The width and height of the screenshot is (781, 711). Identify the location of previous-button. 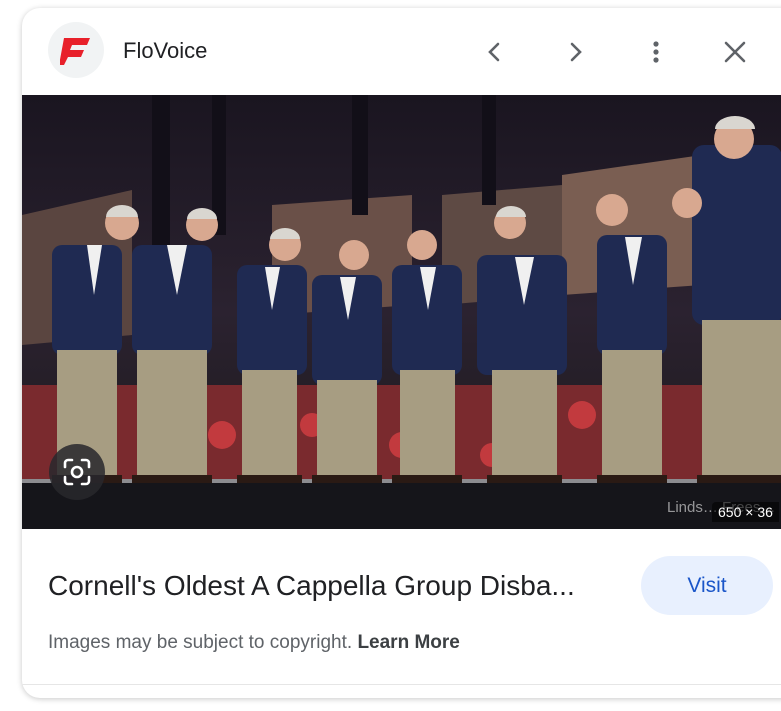
(495, 52).